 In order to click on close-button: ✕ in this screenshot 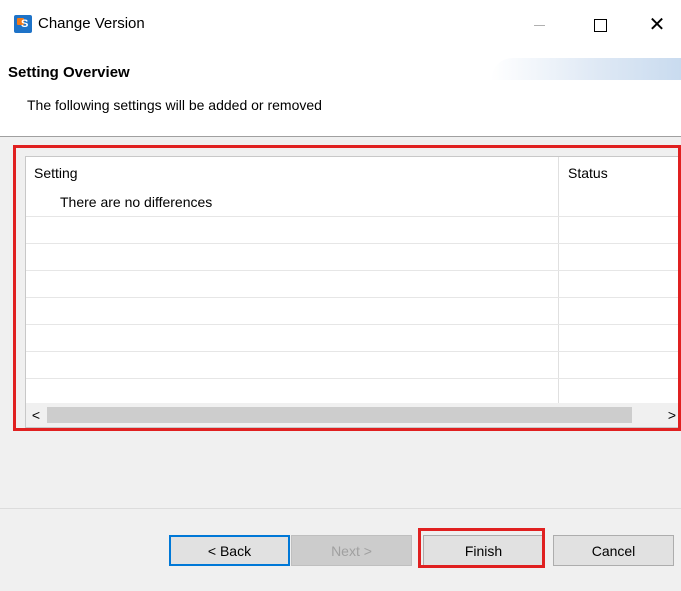, I will do `click(657, 25)`.